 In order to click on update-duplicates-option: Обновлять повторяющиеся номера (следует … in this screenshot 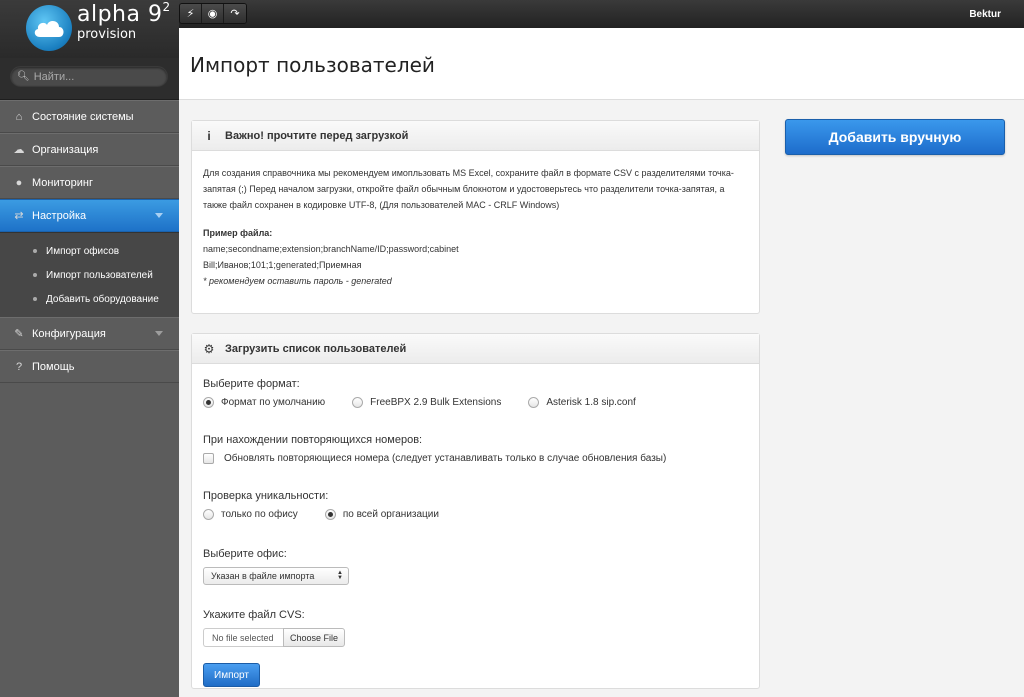, I will do `click(475, 458)`.